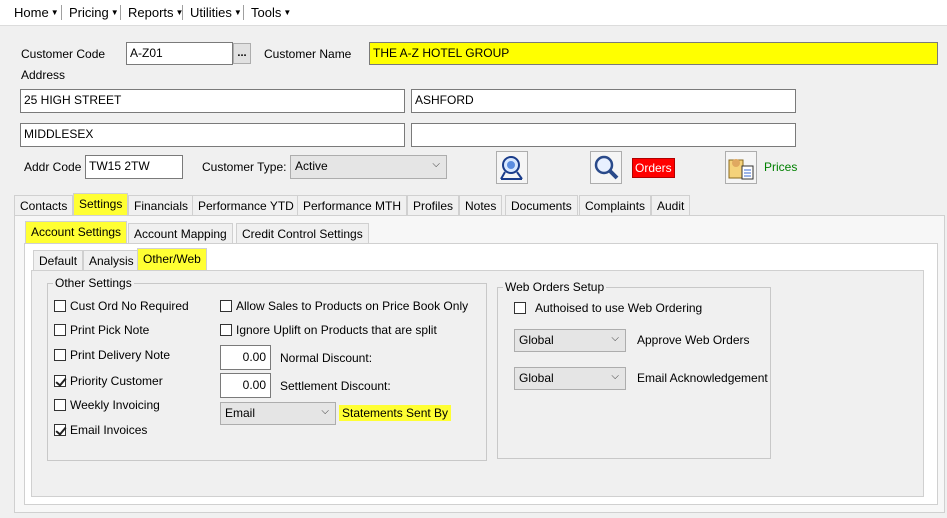 The image size is (947, 518). I want to click on tab-account-settings: Account Settings, so click(76, 232).